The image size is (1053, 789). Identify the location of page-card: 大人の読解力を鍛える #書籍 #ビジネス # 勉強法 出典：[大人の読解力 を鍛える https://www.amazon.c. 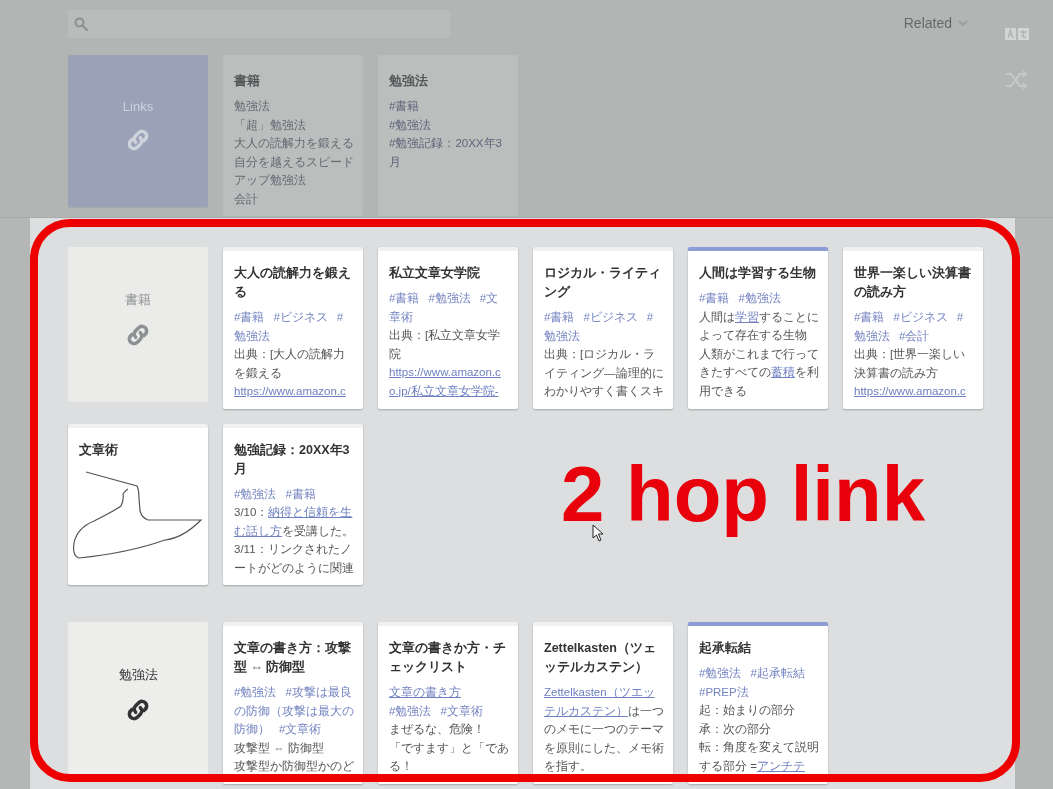
(293, 328).